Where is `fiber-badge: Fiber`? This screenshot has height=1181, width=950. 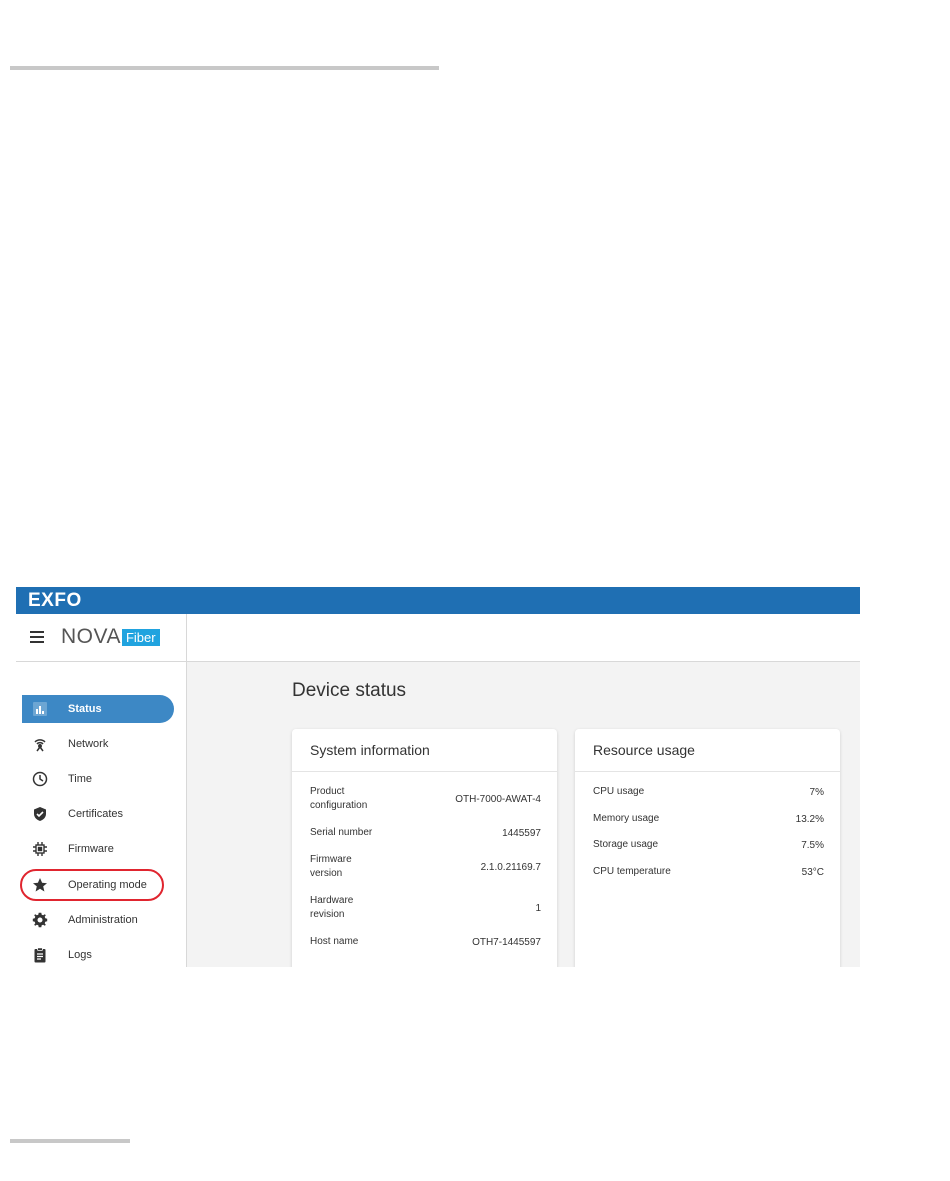
fiber-badge: Fiber is located at coordinates (140, 637).